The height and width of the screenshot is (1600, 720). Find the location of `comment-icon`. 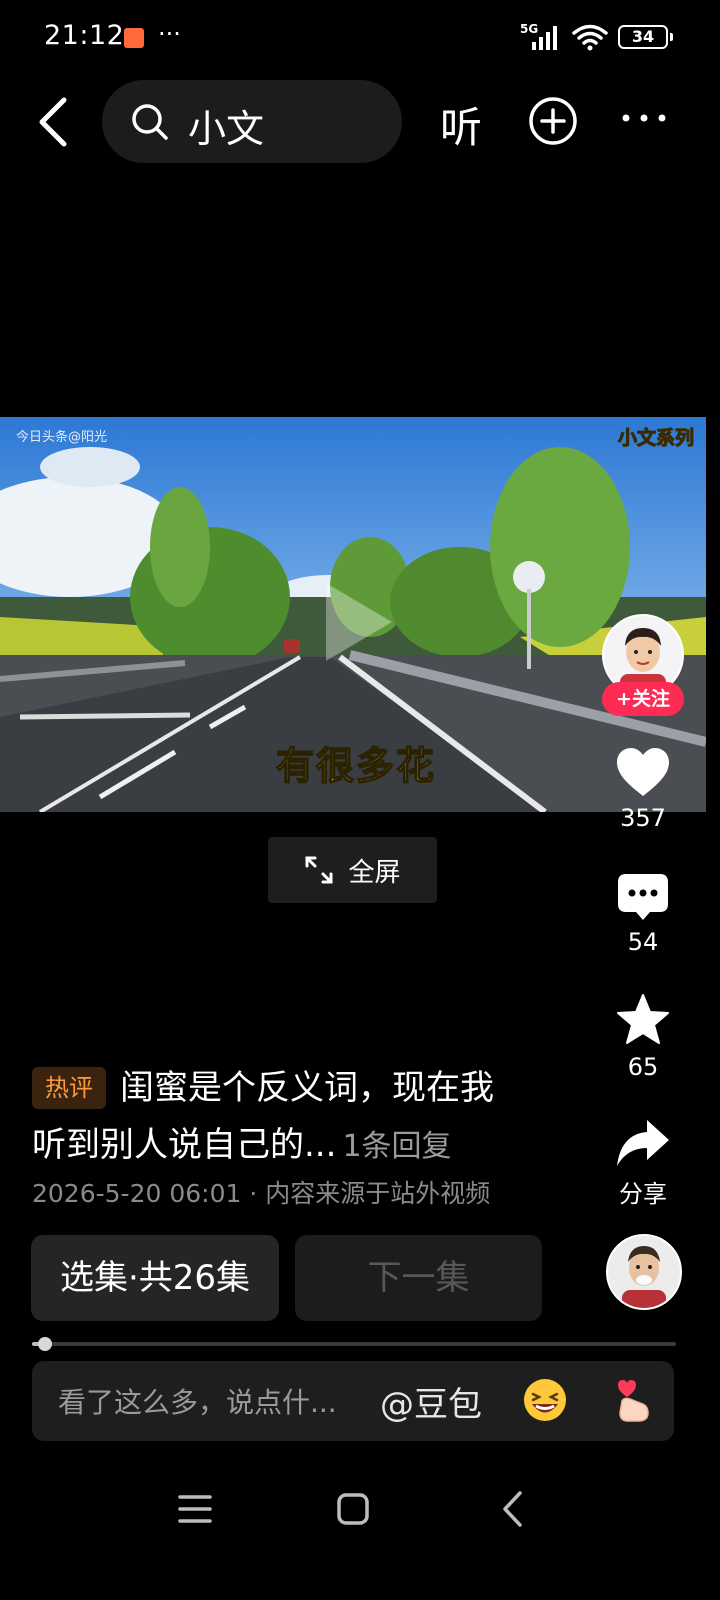

comment-icon is located at coordinates (643, 897).